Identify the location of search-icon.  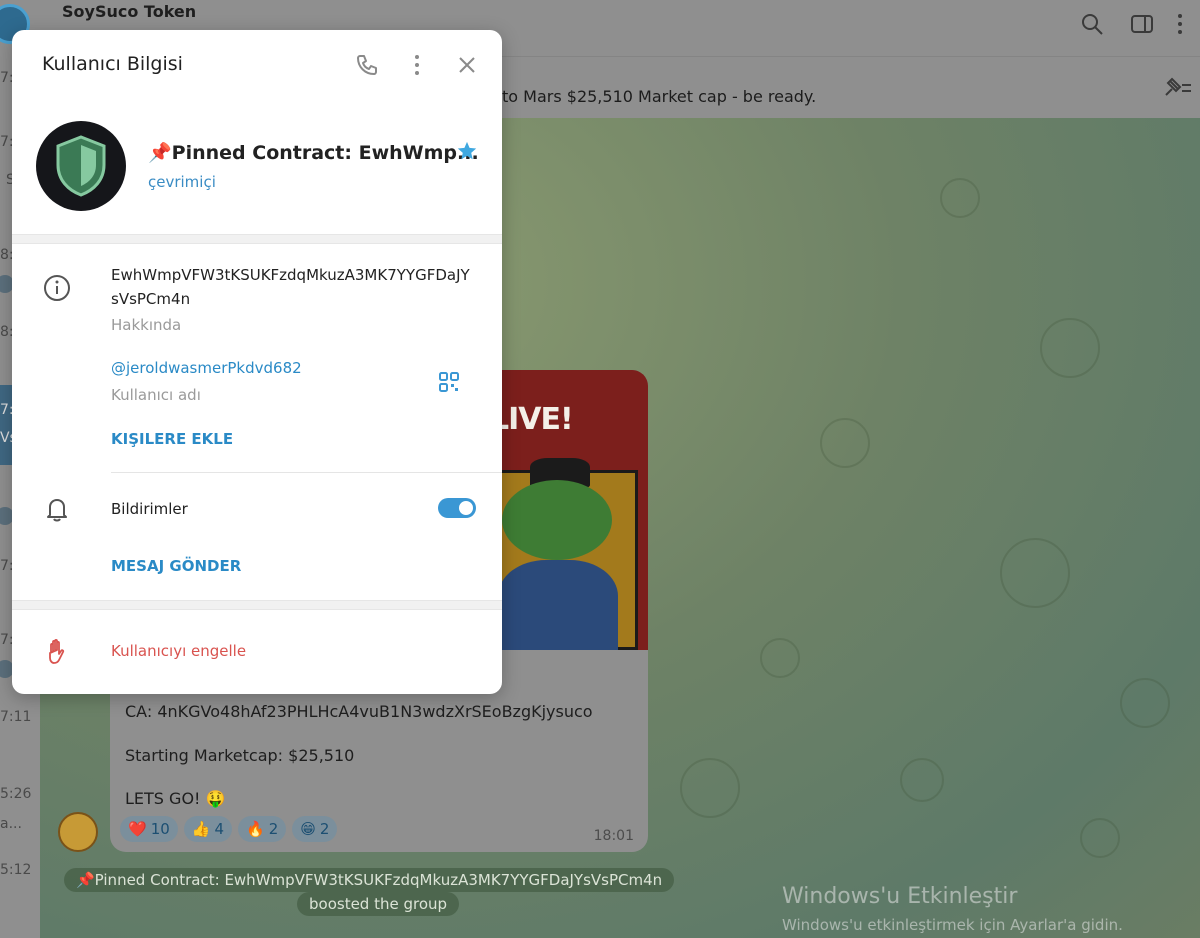
(1092, 24).